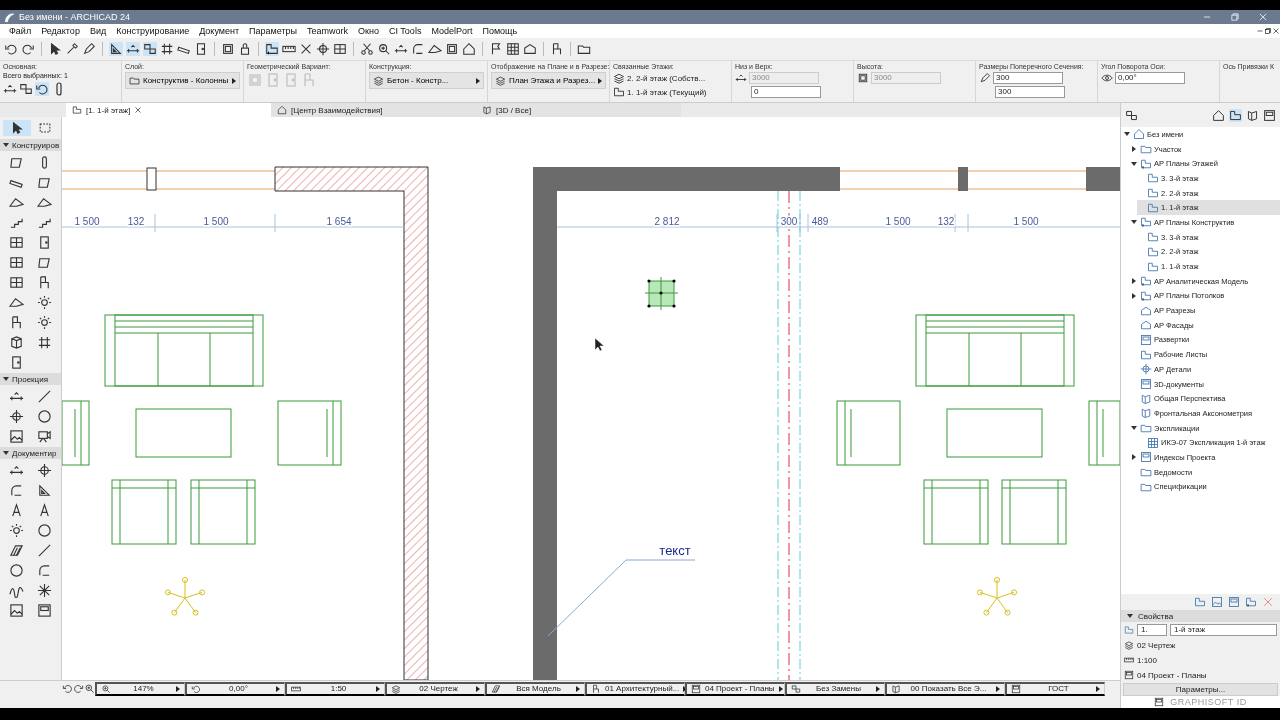  Describe the element at coordinates (435, 49) in the screenshot. I see `roof-icon` at that location.